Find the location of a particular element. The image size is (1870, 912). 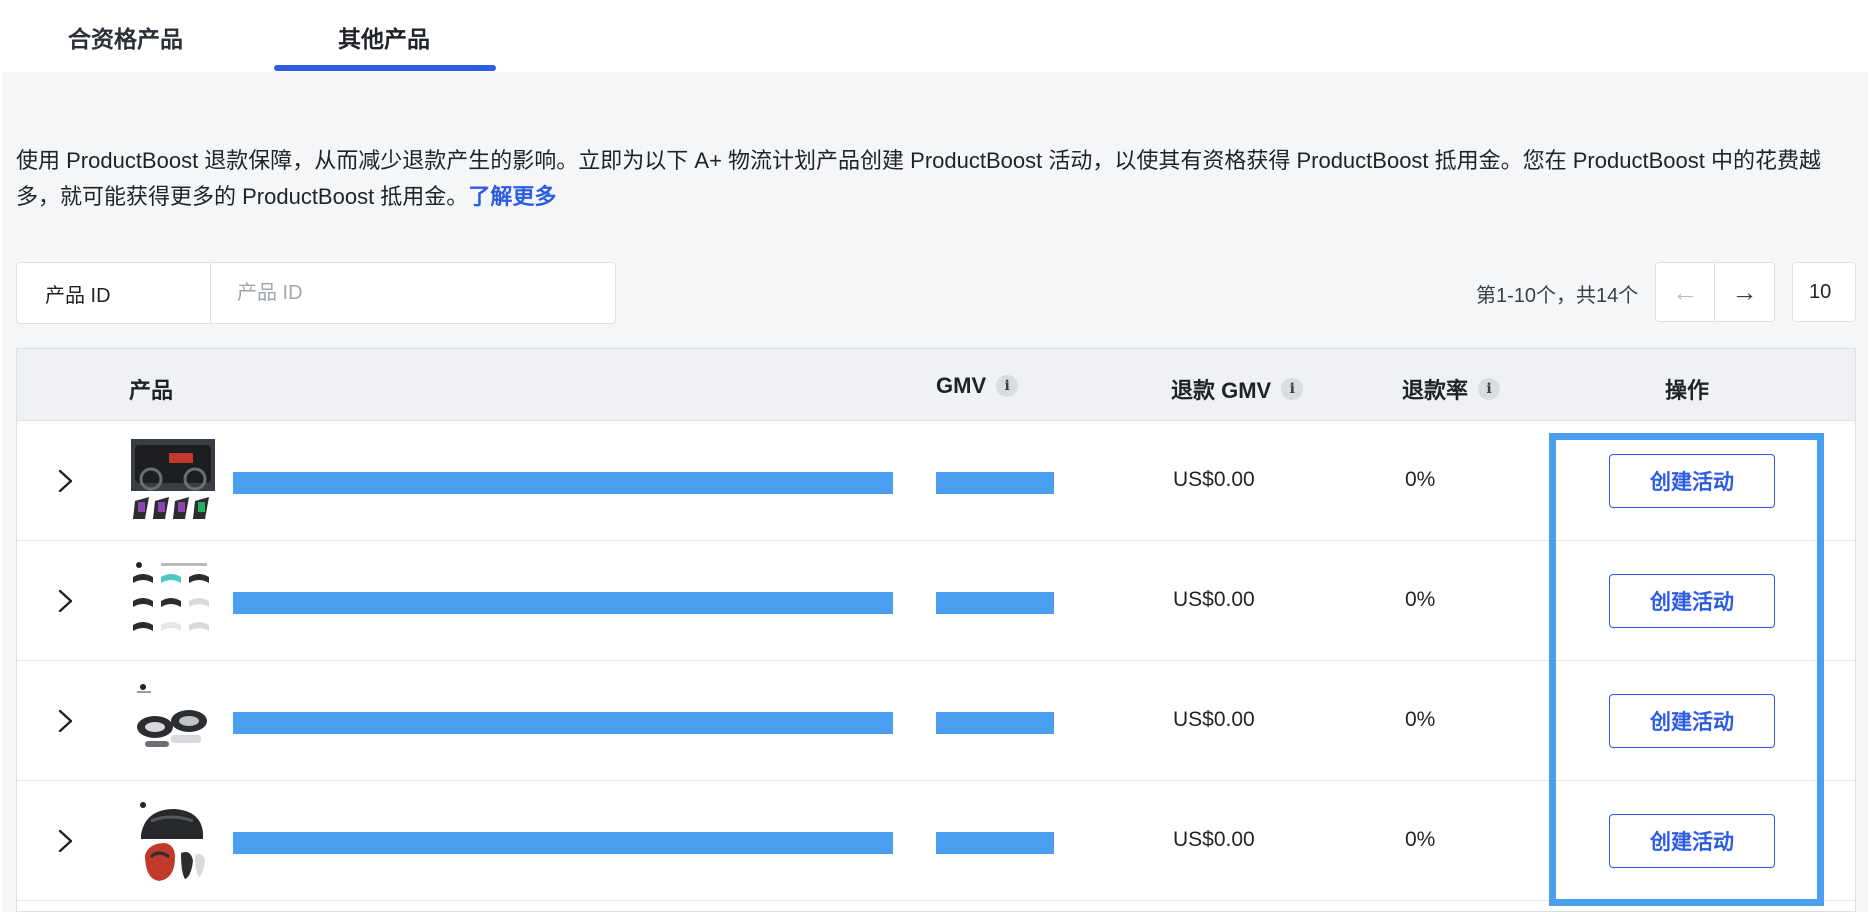

chevron-left-icon: ← is located at coordinates (1685, 291).